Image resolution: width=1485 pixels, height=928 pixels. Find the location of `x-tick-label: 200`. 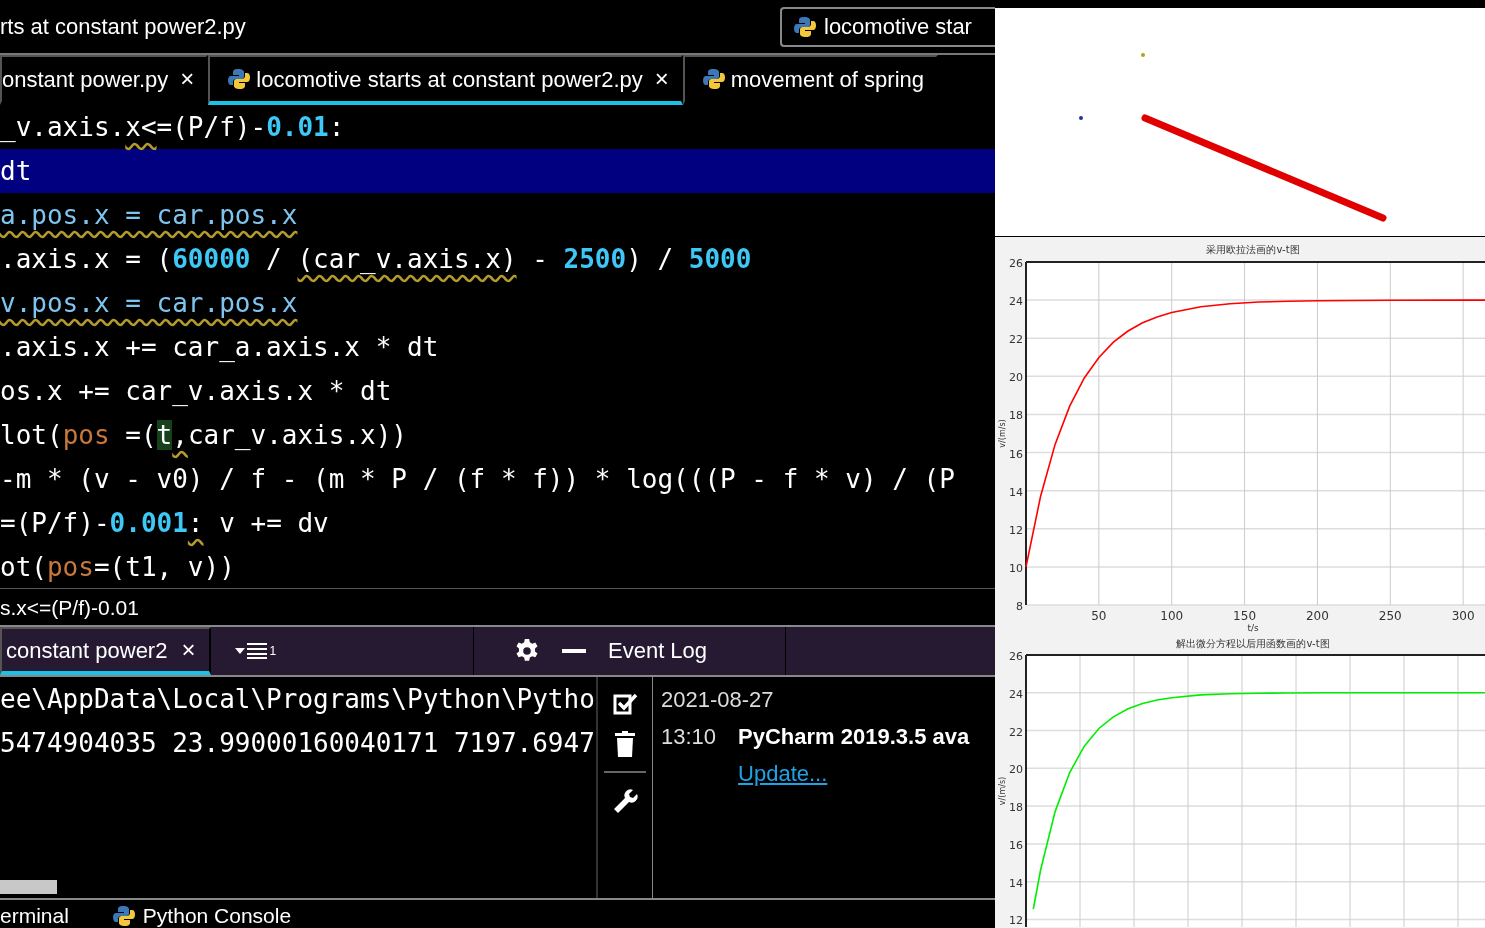

x-tick-label: 200 is located at coordinates (1317, 616).